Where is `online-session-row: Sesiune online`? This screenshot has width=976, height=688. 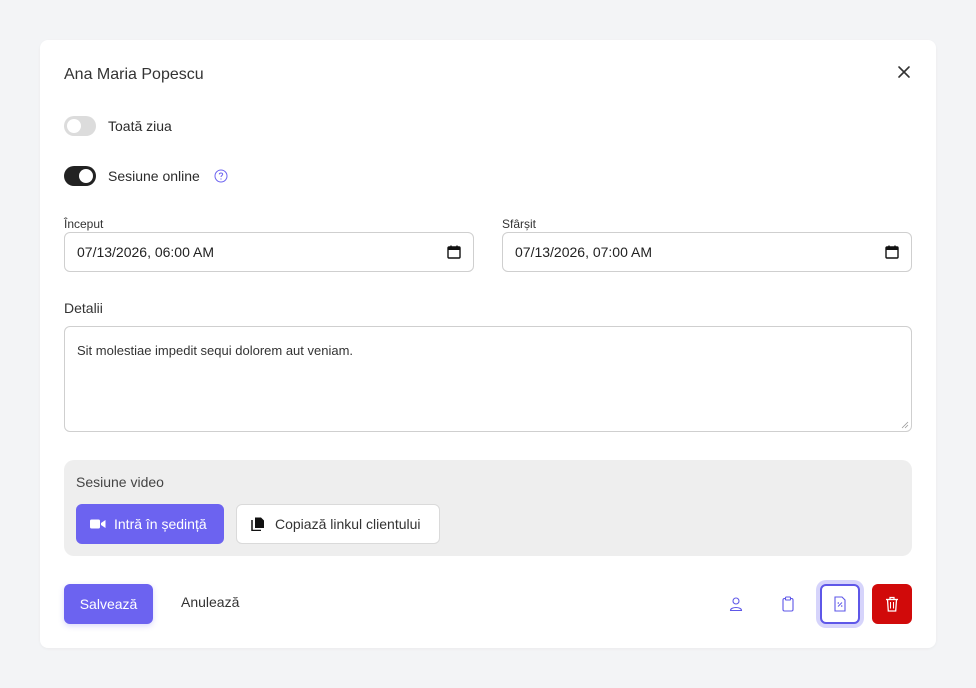 online-session-row: Sesiune online is located at coordinates (146, 176).